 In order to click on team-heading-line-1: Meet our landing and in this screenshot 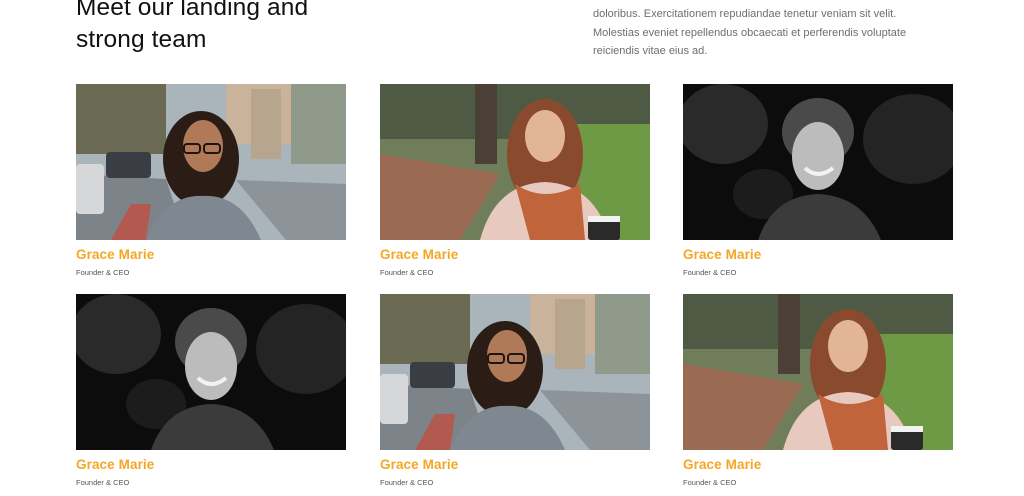, I will do `click(192, 10)`.